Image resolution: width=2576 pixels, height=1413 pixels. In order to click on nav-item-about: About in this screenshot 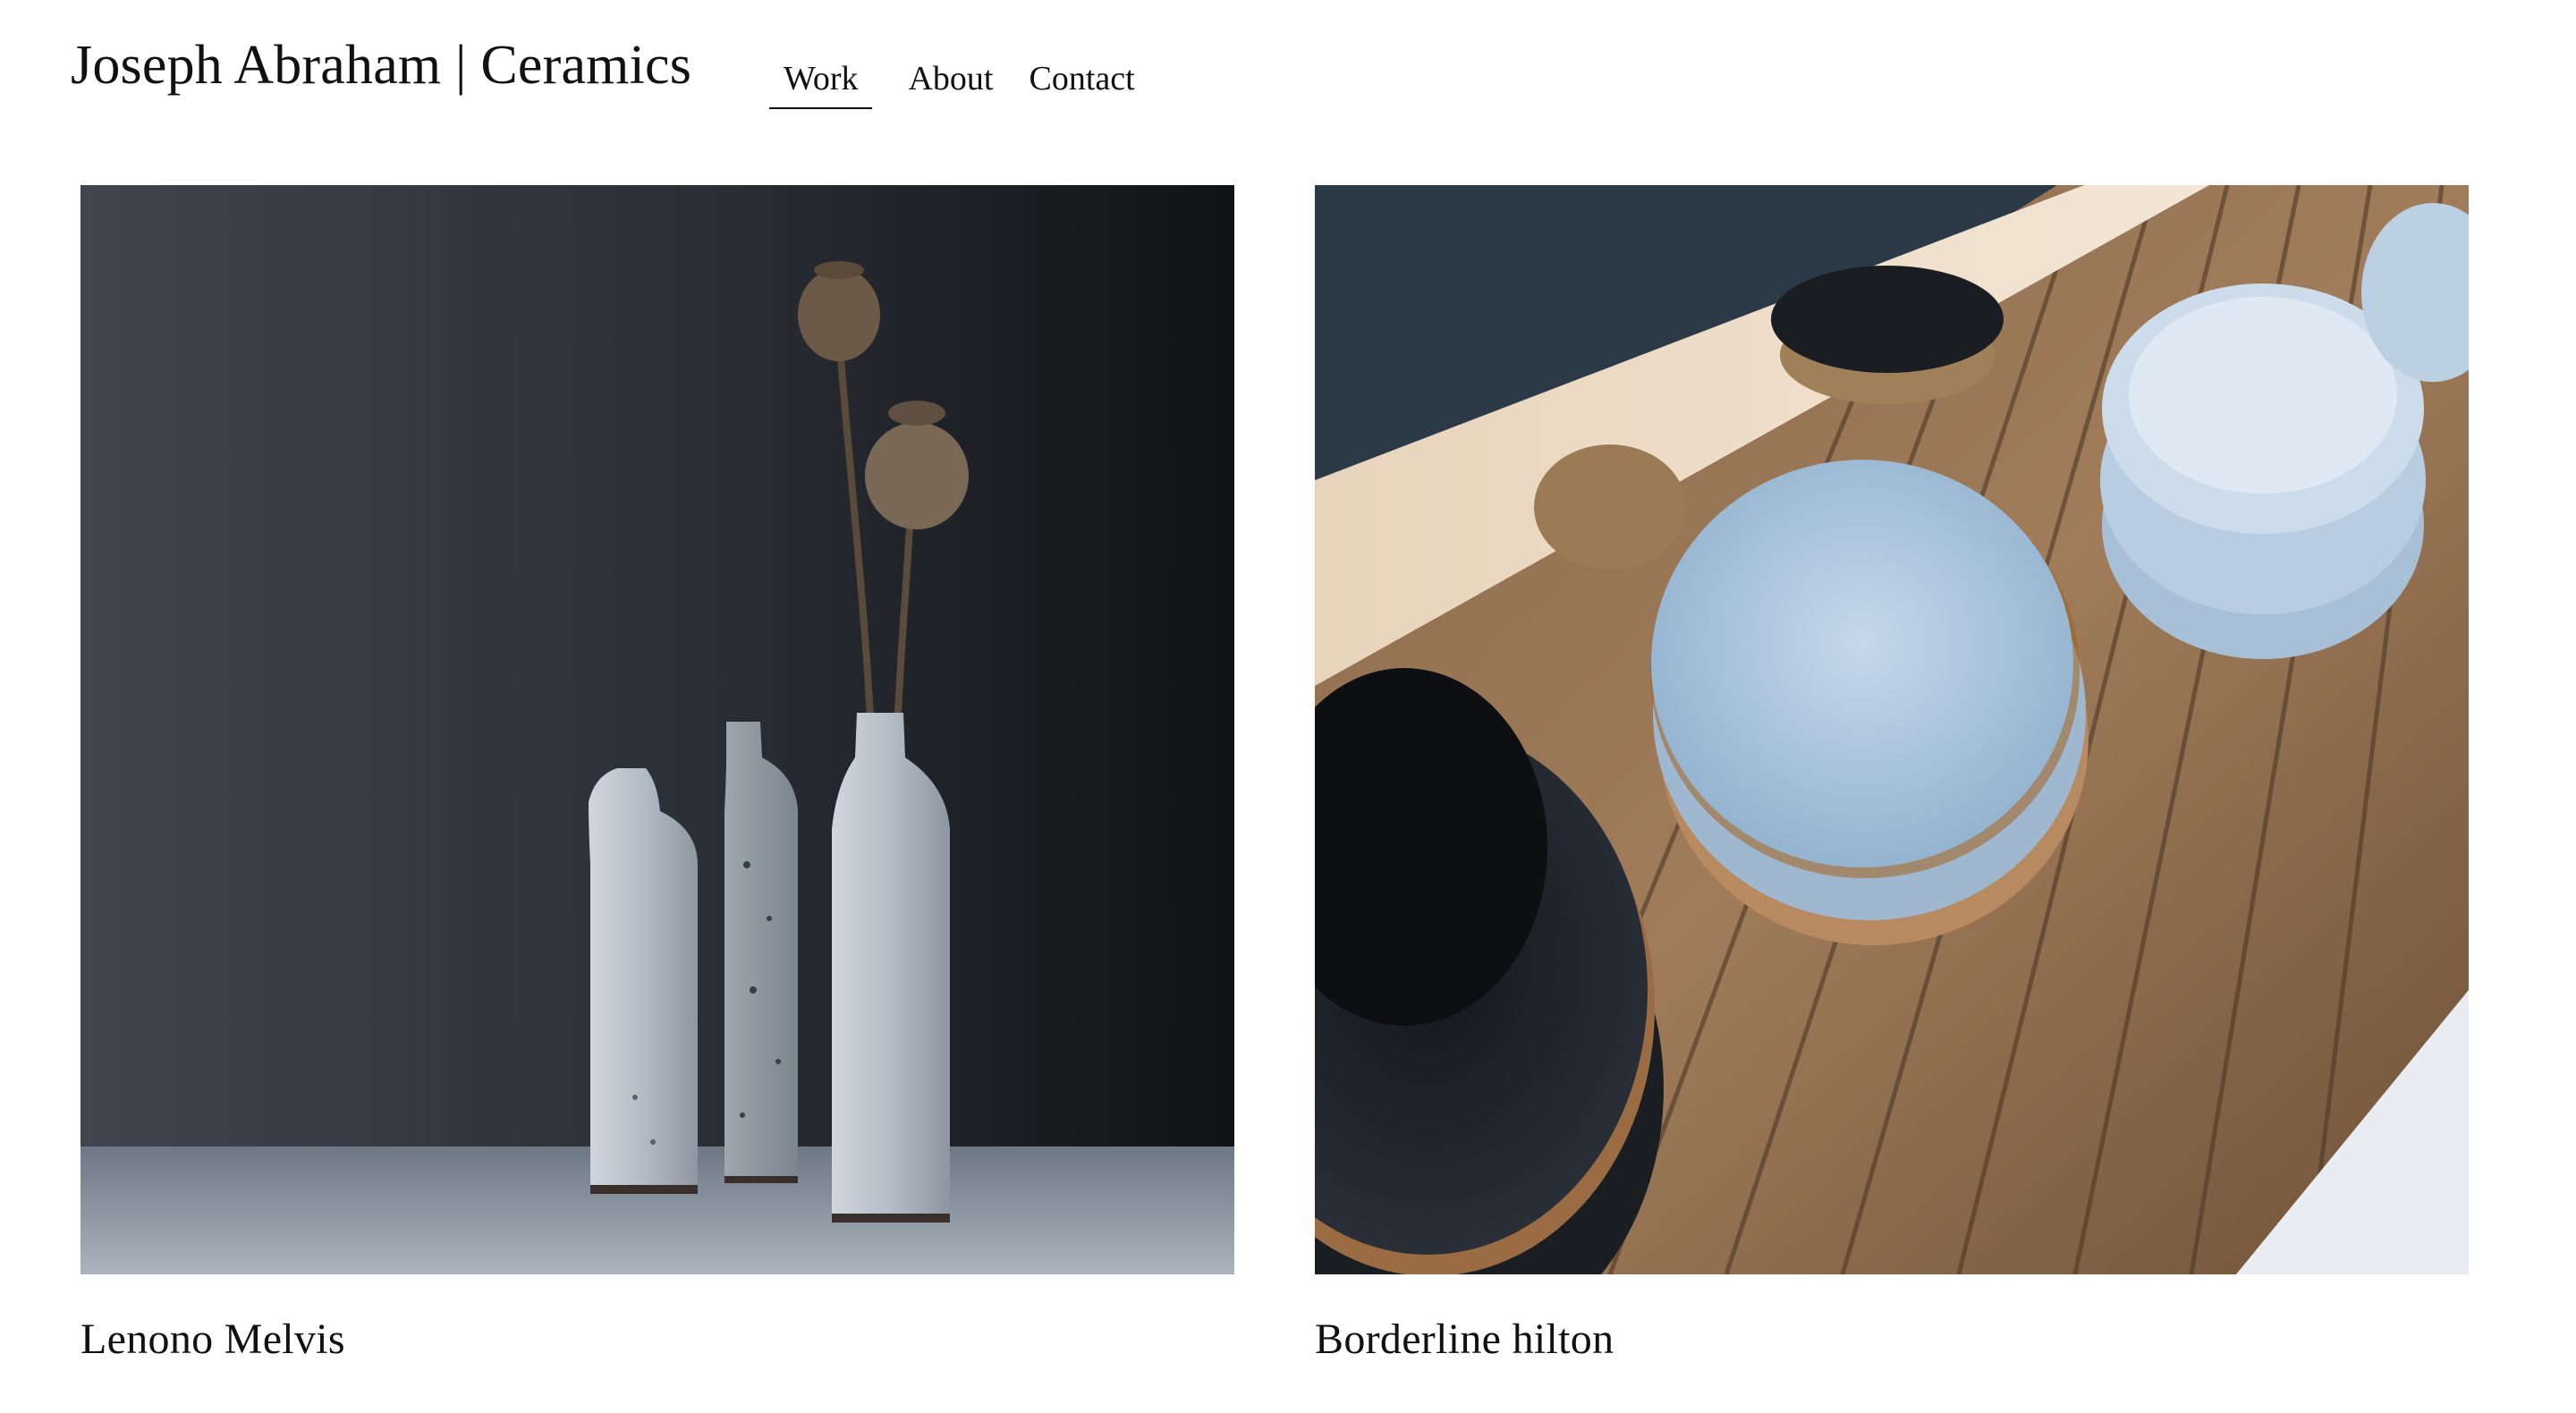, I will do `click(950, 78)`.